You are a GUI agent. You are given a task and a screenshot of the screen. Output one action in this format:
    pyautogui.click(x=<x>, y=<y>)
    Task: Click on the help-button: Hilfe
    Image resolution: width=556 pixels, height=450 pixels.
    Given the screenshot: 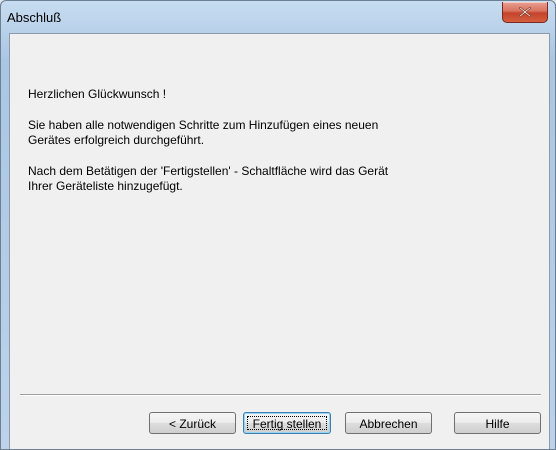 What is the action you would take?
    pyautogui.click(x=497, y=423)
    